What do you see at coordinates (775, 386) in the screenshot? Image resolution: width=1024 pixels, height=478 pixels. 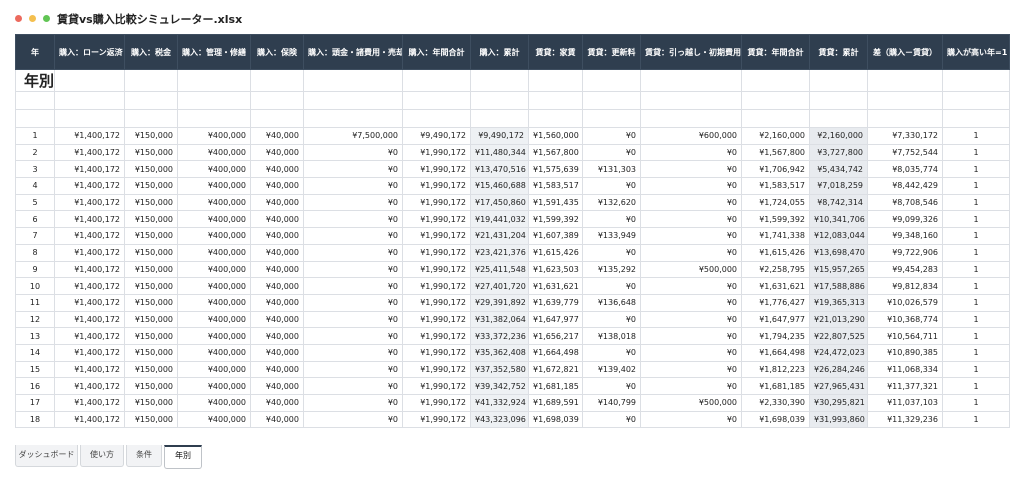 I see `table-cell: ¥1,681,185` at bounding box center [775, 386].